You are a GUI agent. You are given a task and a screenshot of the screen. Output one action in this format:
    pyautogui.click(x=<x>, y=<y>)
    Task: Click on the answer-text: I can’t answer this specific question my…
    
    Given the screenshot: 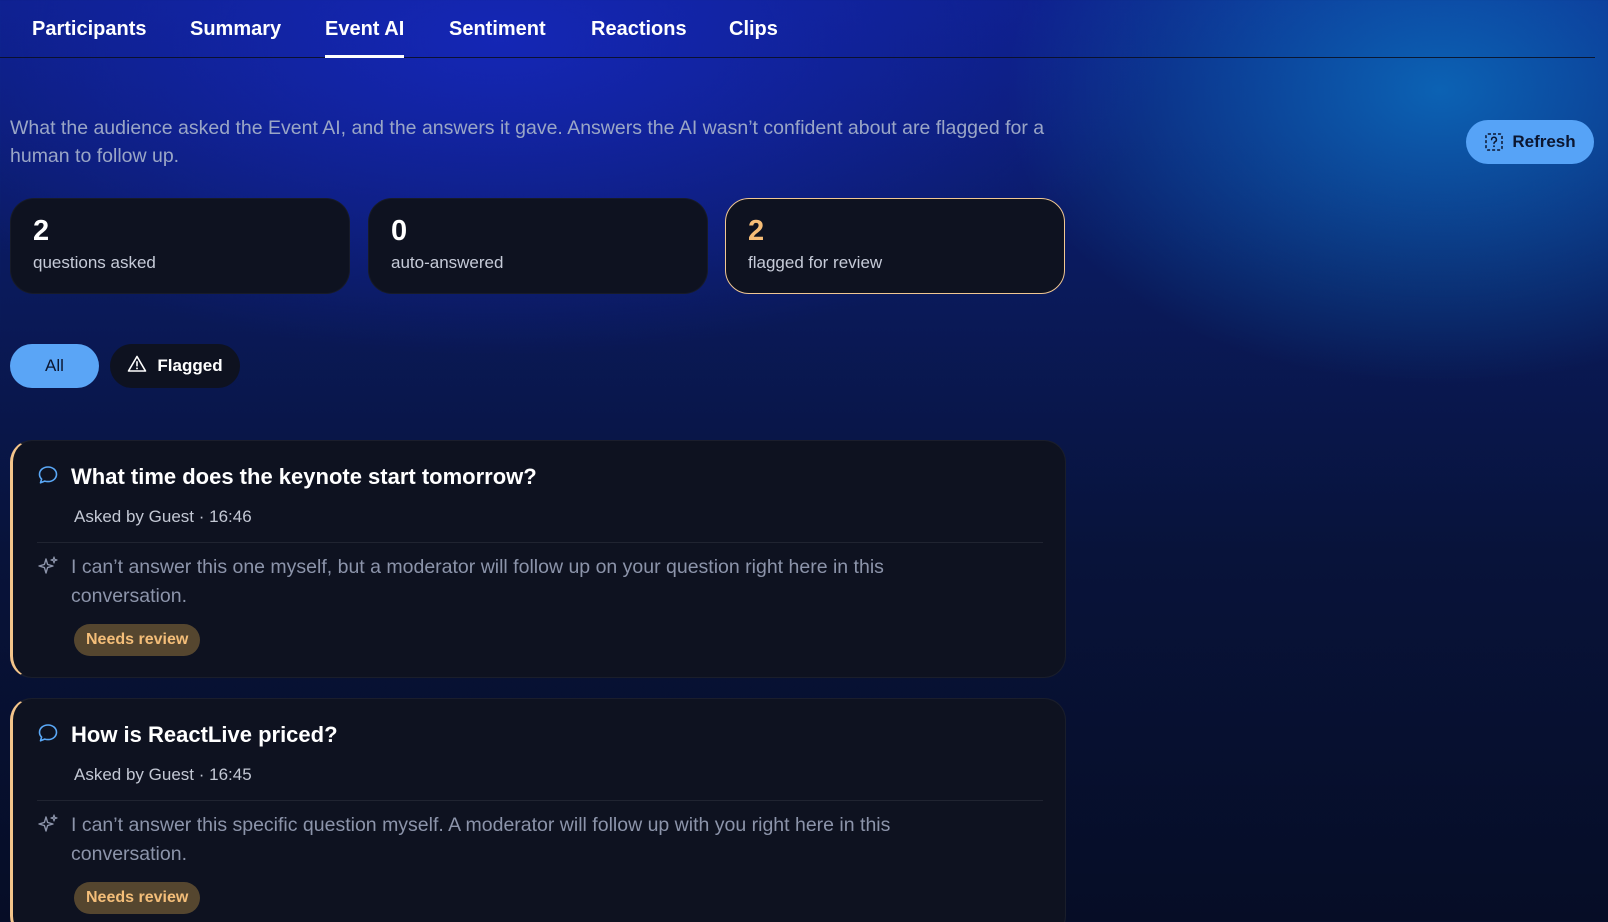 What is the action you would take?
    pyautogui.click(x=481, y=839)
    